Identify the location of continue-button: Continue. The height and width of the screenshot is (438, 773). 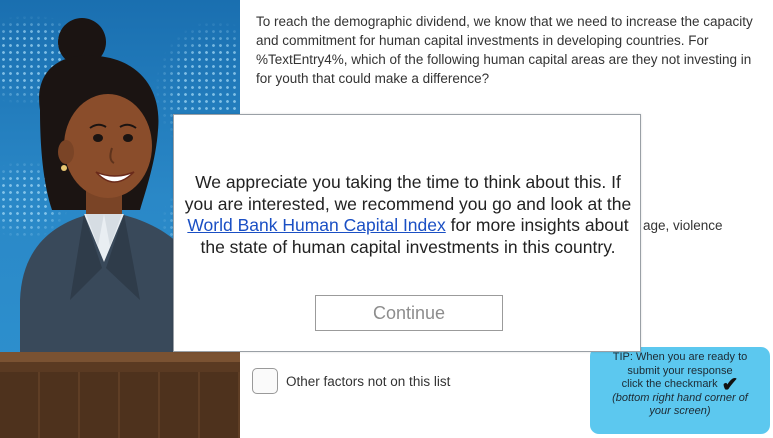
(409, 313).